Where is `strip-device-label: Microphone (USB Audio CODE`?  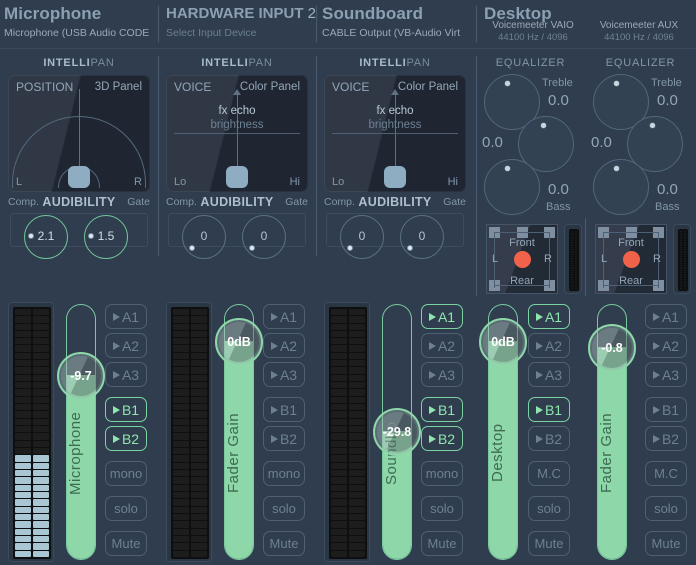 strip-device-label: Microphone (USB Audio CODE is located at coordinates (79, 31).